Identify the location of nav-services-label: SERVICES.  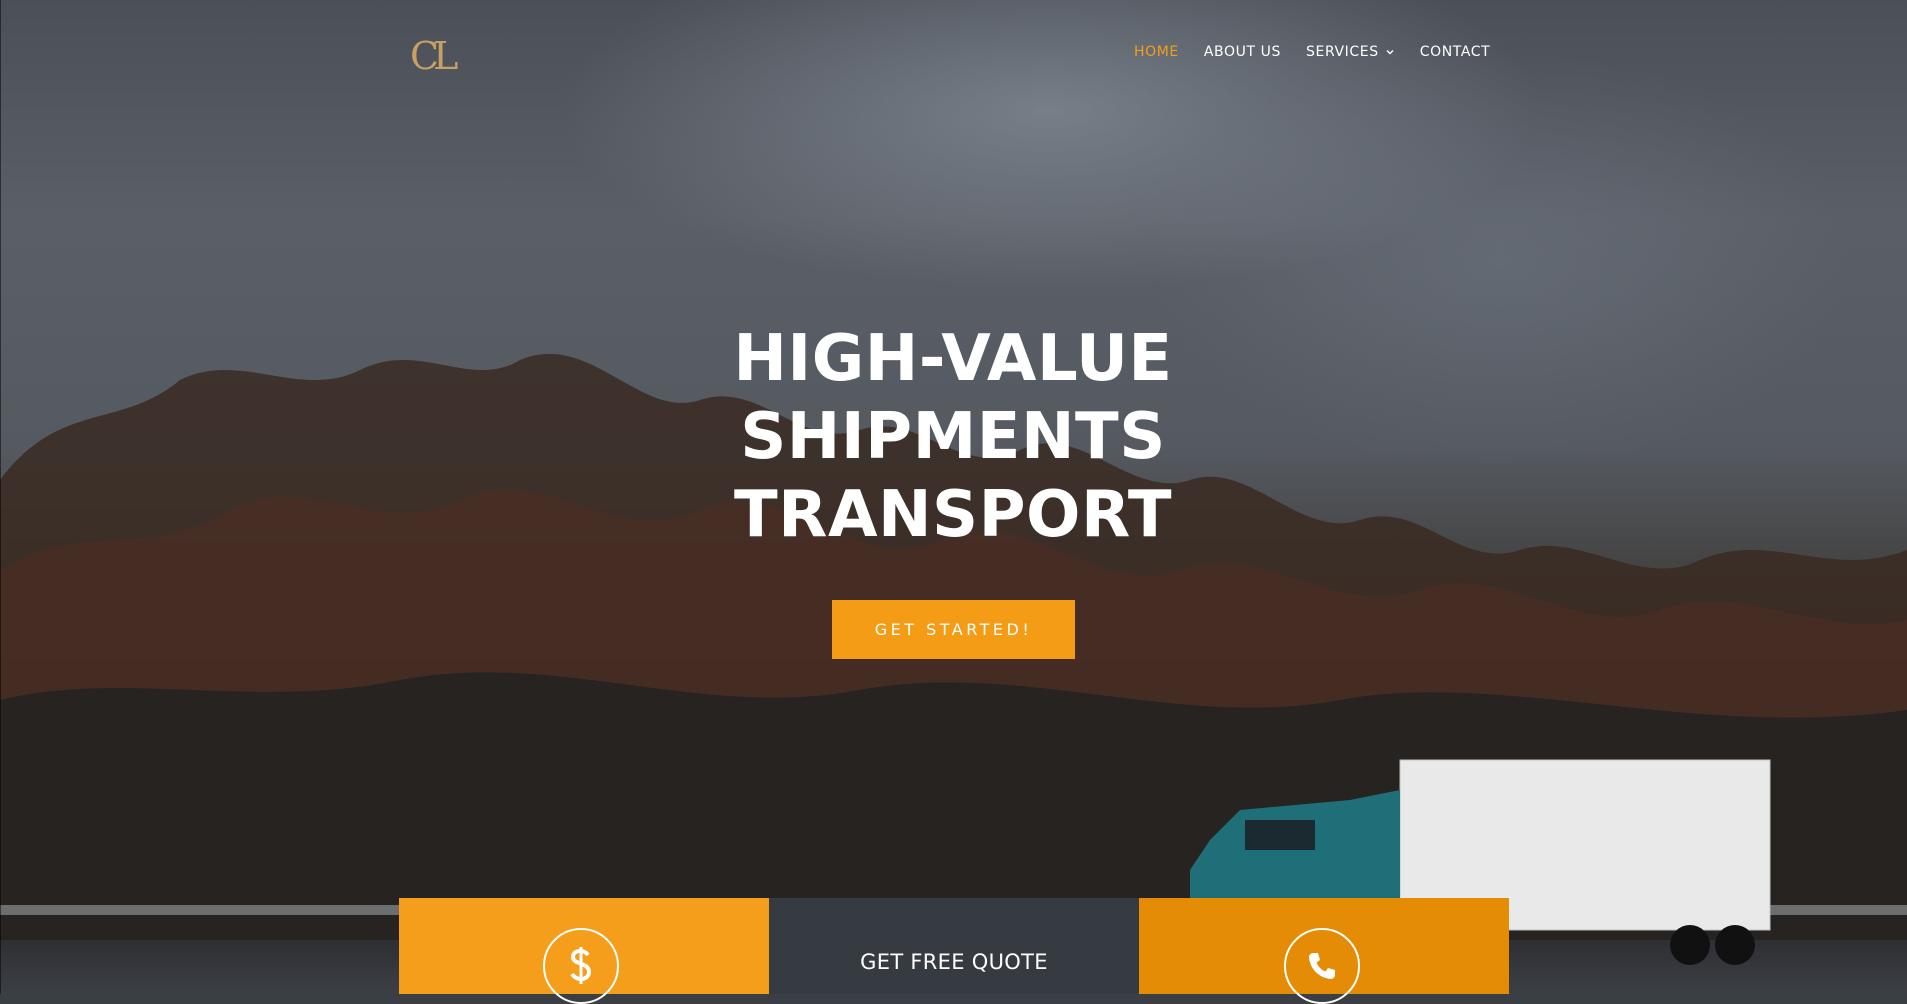
(1342, 52).